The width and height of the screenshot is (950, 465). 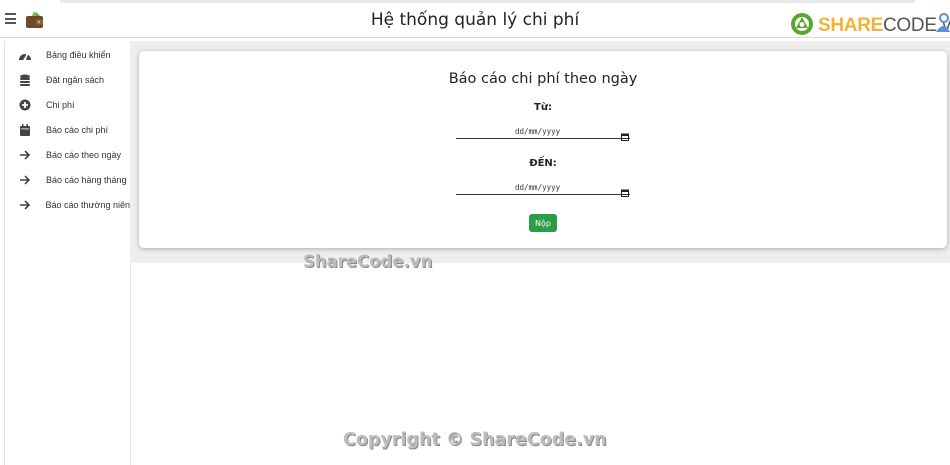 What do you see at coordinates (25, 55) in the screenshot?
I see `dashboard-icon` at bounding box center [25, 55].